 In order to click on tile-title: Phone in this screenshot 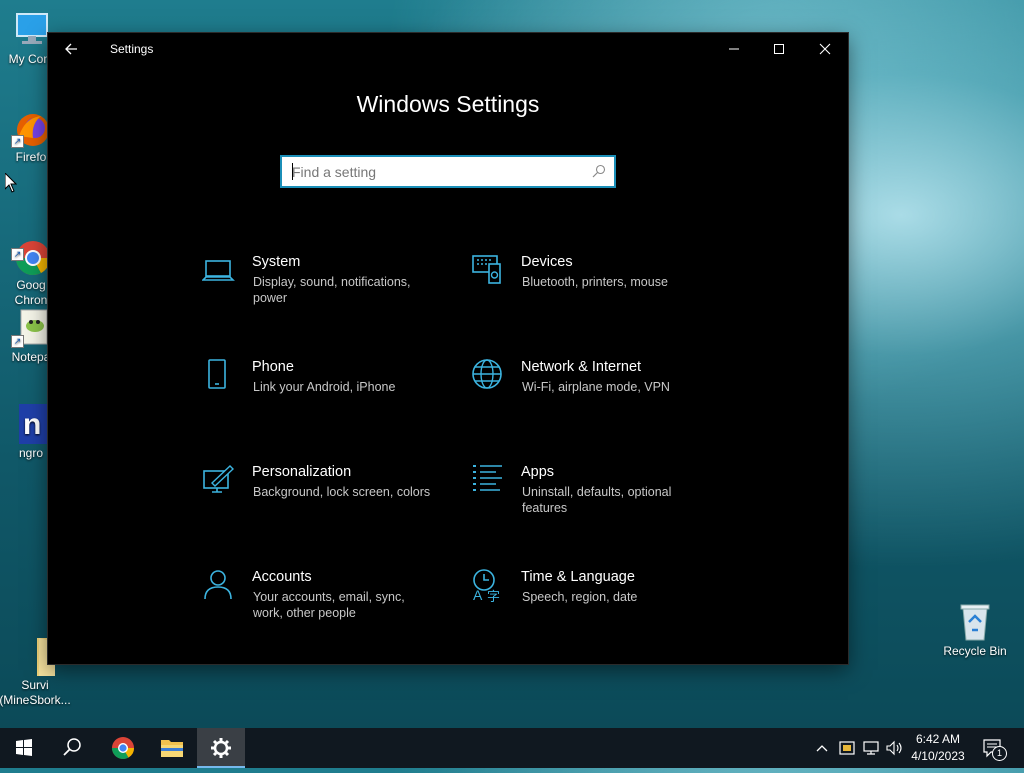, I will do `click(273, 367)`.